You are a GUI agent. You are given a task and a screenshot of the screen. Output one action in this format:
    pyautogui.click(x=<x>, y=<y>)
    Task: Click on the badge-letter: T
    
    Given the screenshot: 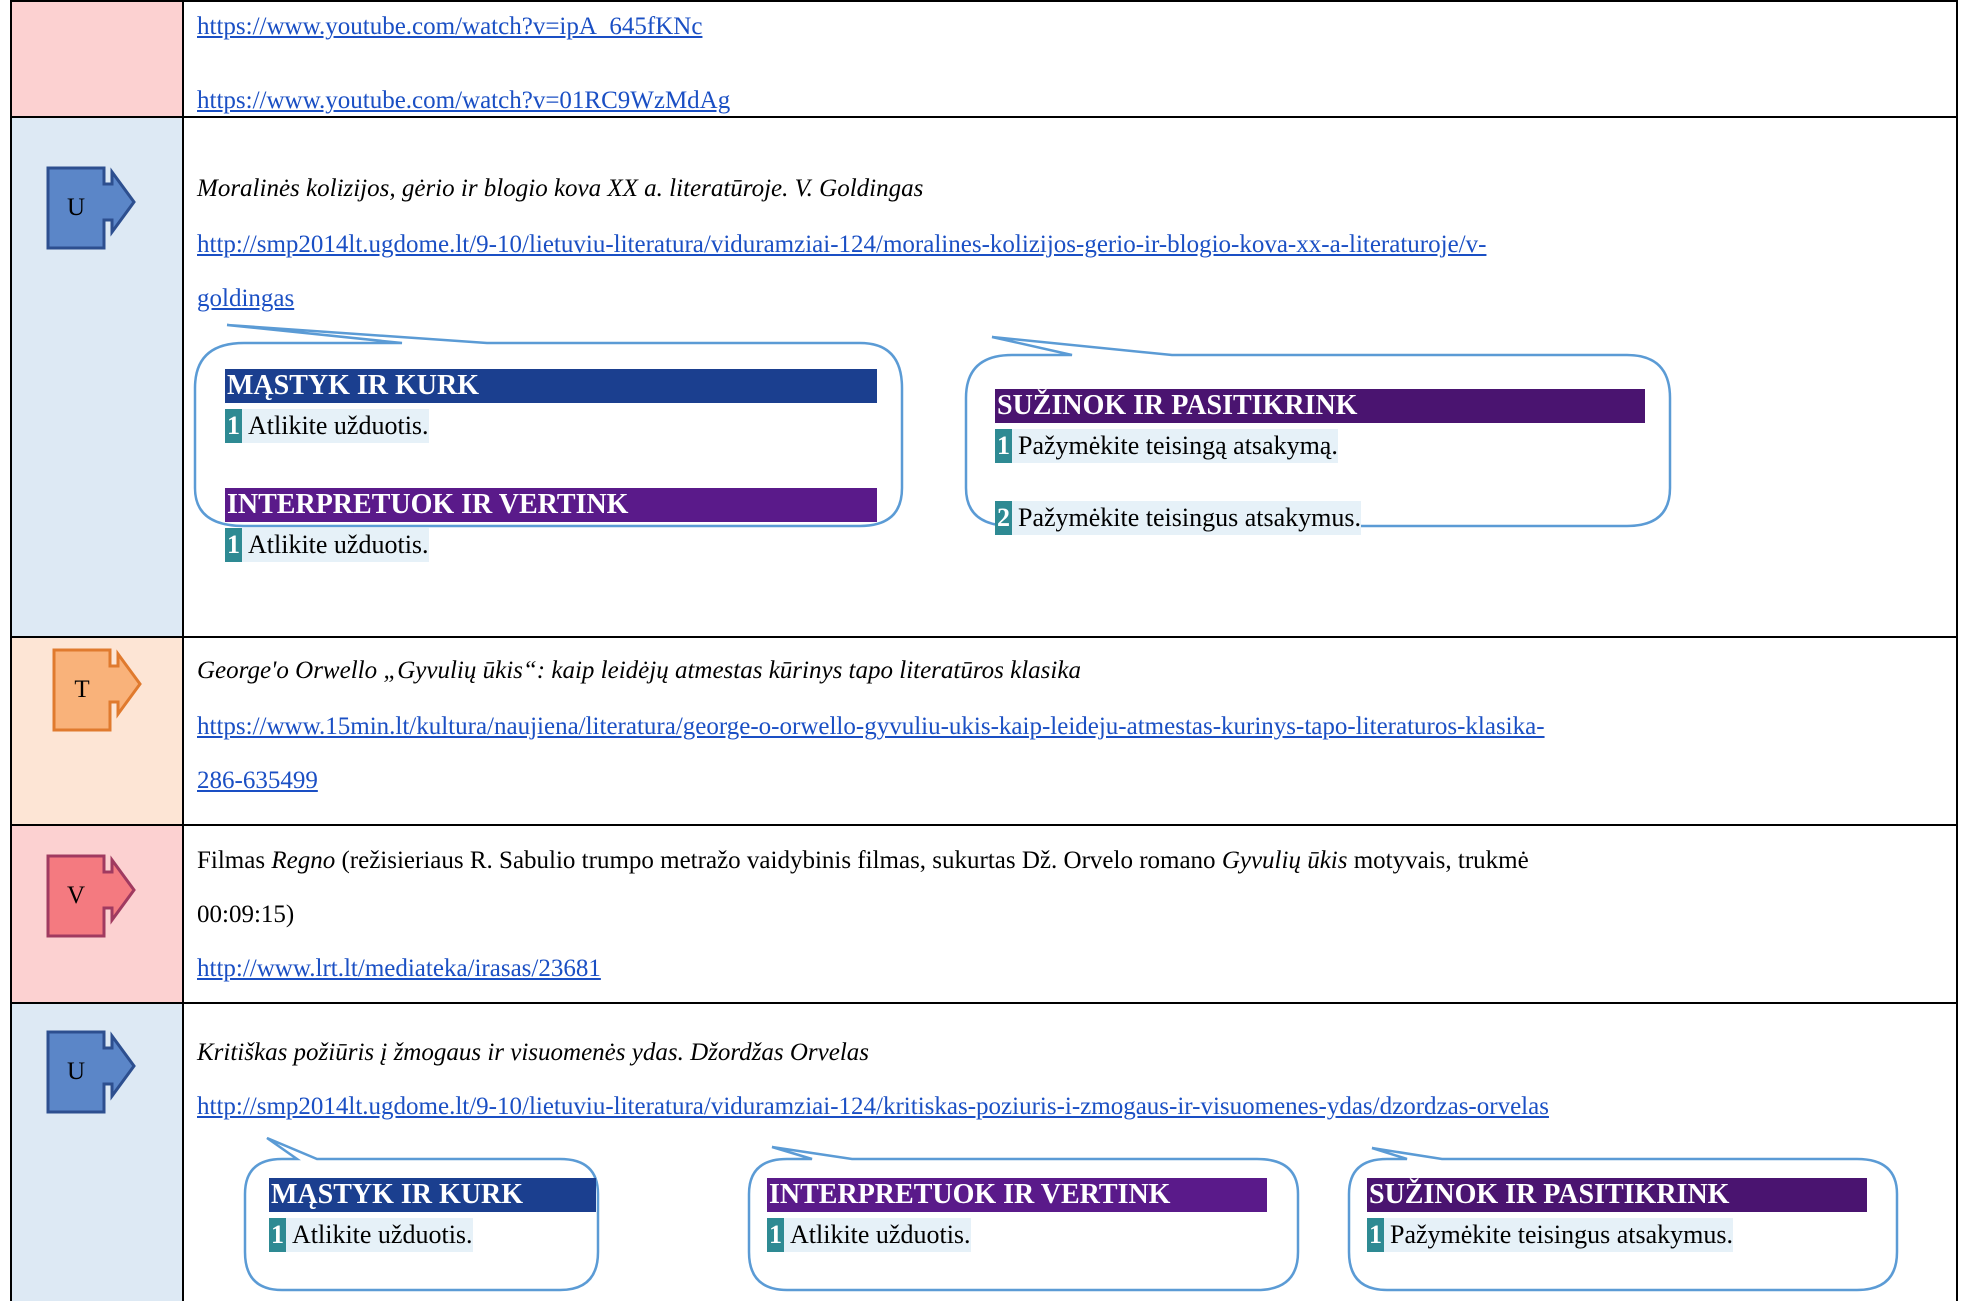 What is the action you would take?
    pyautogui.click(x=82, y=689)
    